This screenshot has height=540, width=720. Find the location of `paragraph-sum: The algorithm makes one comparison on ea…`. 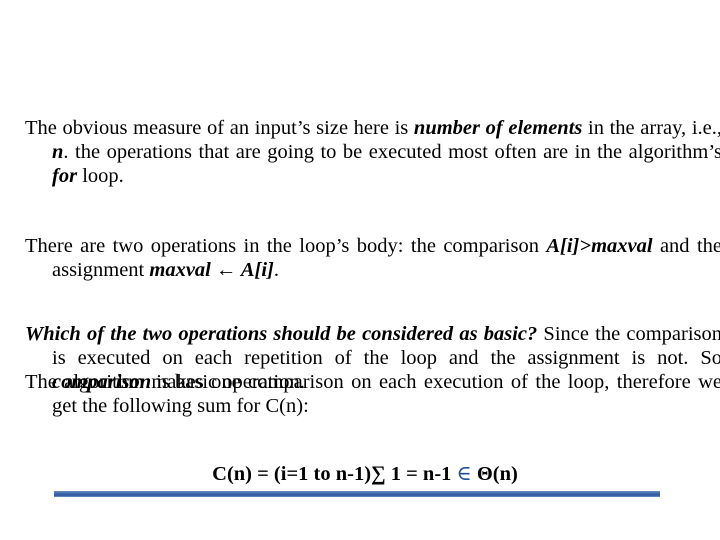

paragraph-sum: The algorithm makes one comparison on ea… is located at coordinates (372, 394).